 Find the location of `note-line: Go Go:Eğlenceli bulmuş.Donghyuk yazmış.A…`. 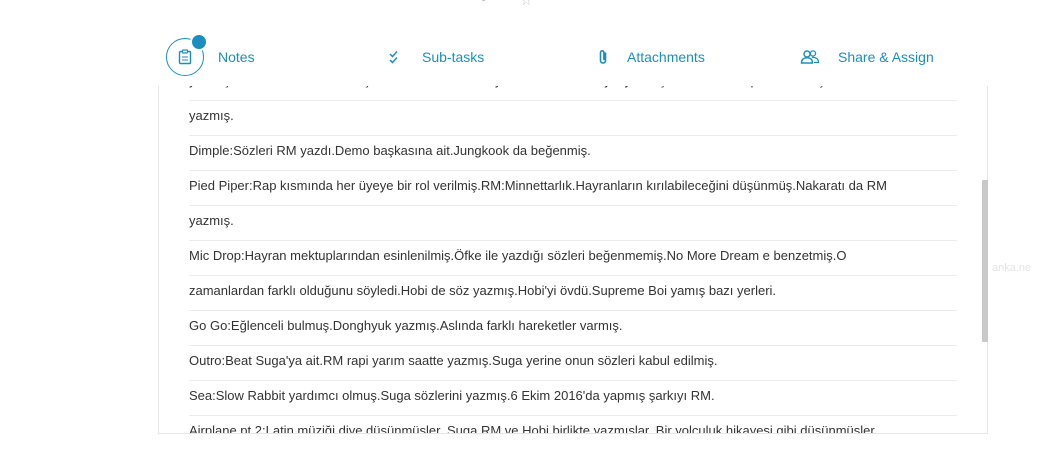

note-line: Go Go:Eğlenceli bulmuş.Donghyuk yazmış.A… is located at coordinates (573, 328).